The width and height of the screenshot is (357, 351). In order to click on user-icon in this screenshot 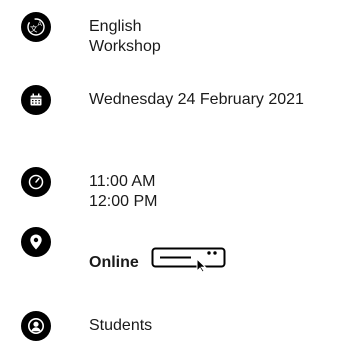, I will do `click(36, 326)`.